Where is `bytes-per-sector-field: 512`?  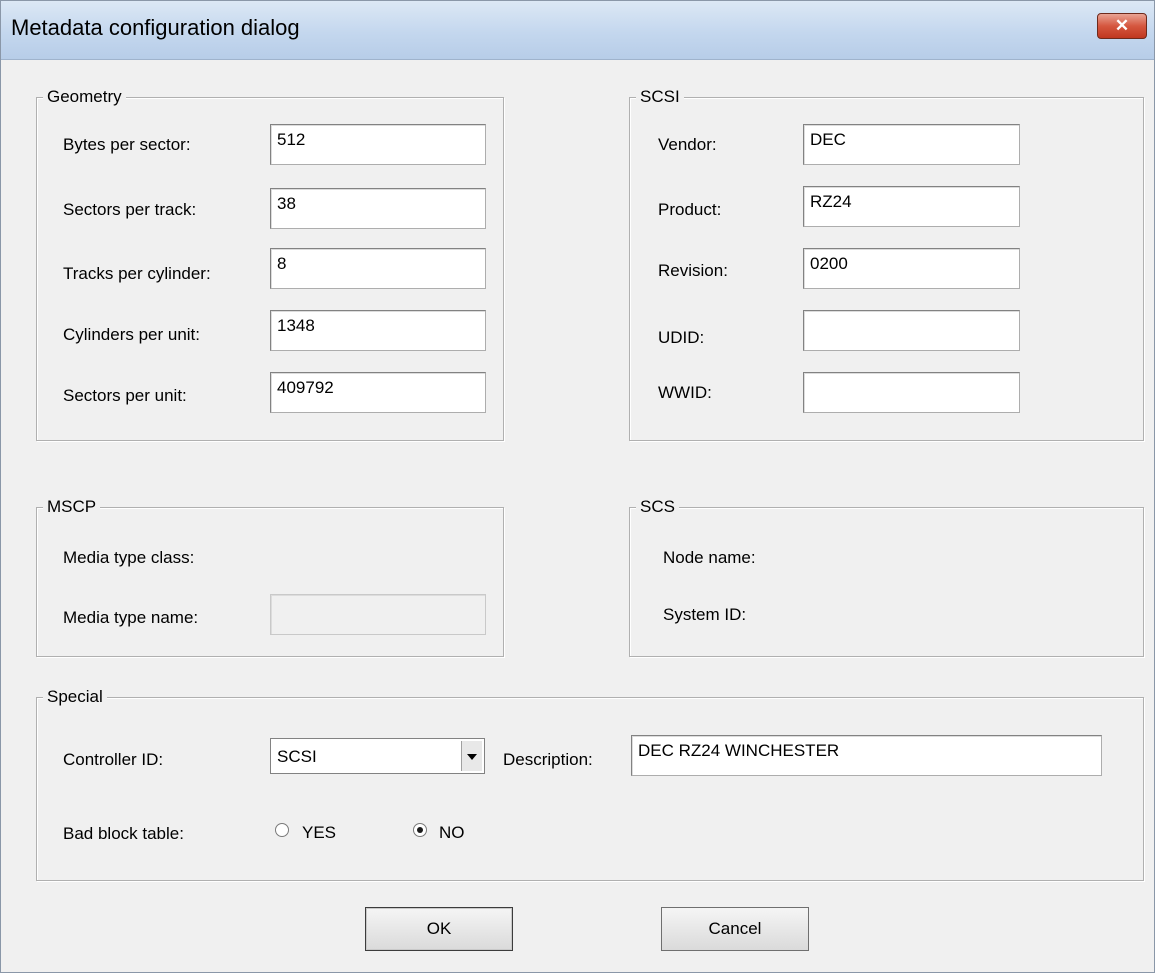 bytes-per-sector-field: 512 is located at coordinates (378, 144).